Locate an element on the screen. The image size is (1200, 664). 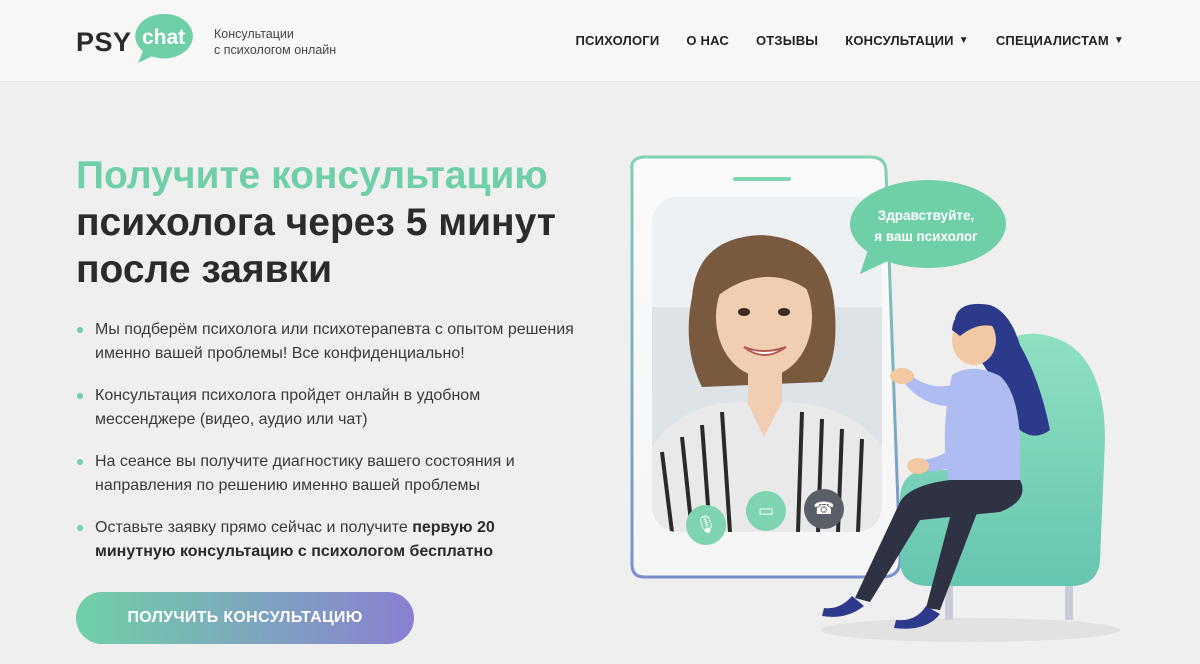
logo-chat-text: chat is located at coordinates (164, 37).